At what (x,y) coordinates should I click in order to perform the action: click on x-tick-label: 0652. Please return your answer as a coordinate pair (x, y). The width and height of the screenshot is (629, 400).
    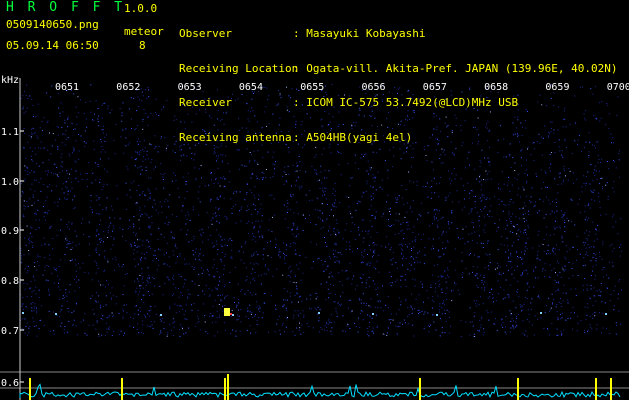
    Looking at the image, I should click on (128, 87).